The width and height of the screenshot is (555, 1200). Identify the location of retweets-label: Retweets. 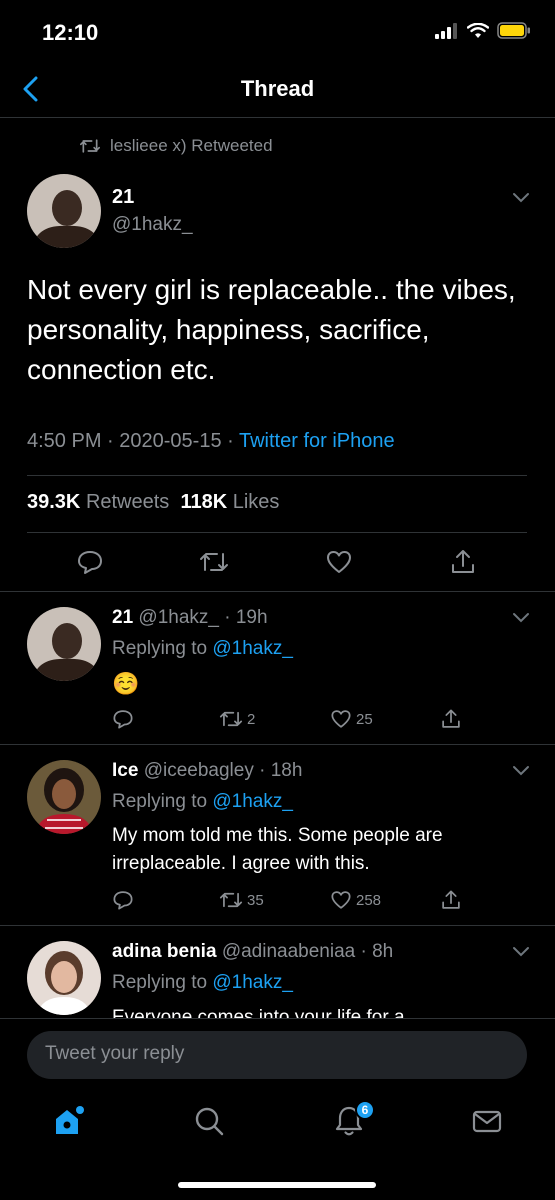
(127, 502).